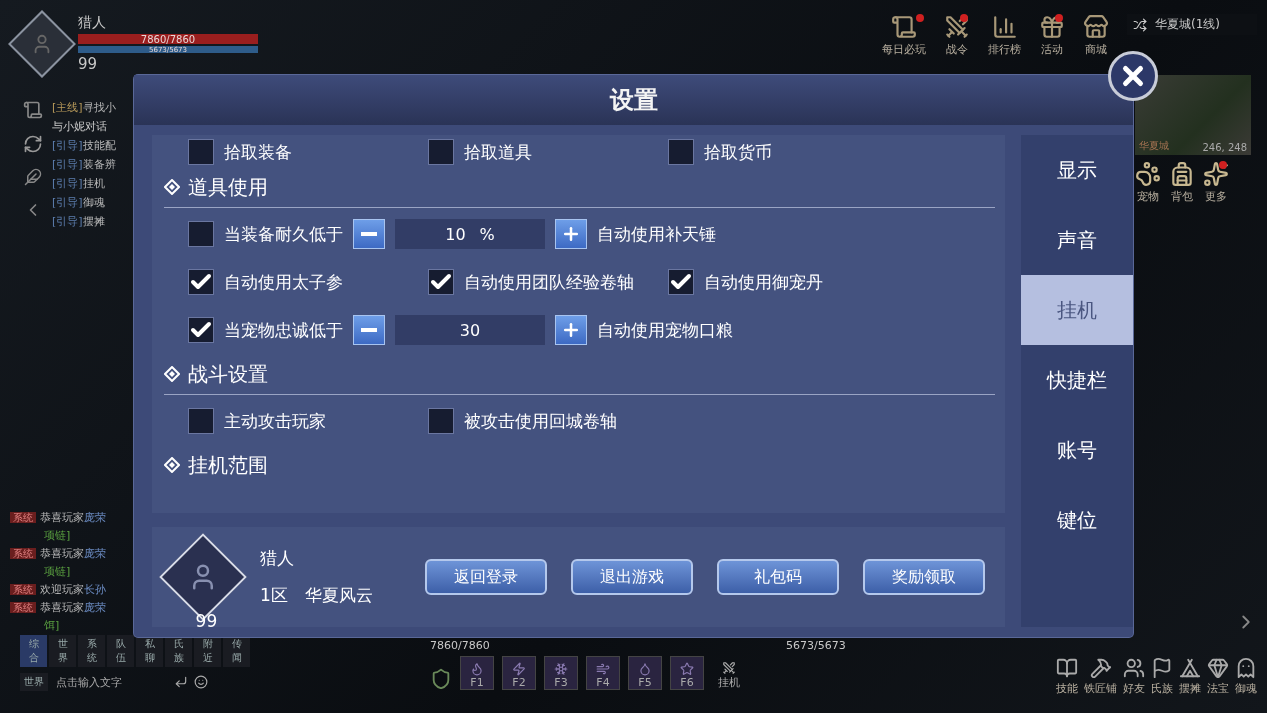 The height and width of the screenshot is (713, 1267). I want to click on skill-slot: F6, so click(687, 673).